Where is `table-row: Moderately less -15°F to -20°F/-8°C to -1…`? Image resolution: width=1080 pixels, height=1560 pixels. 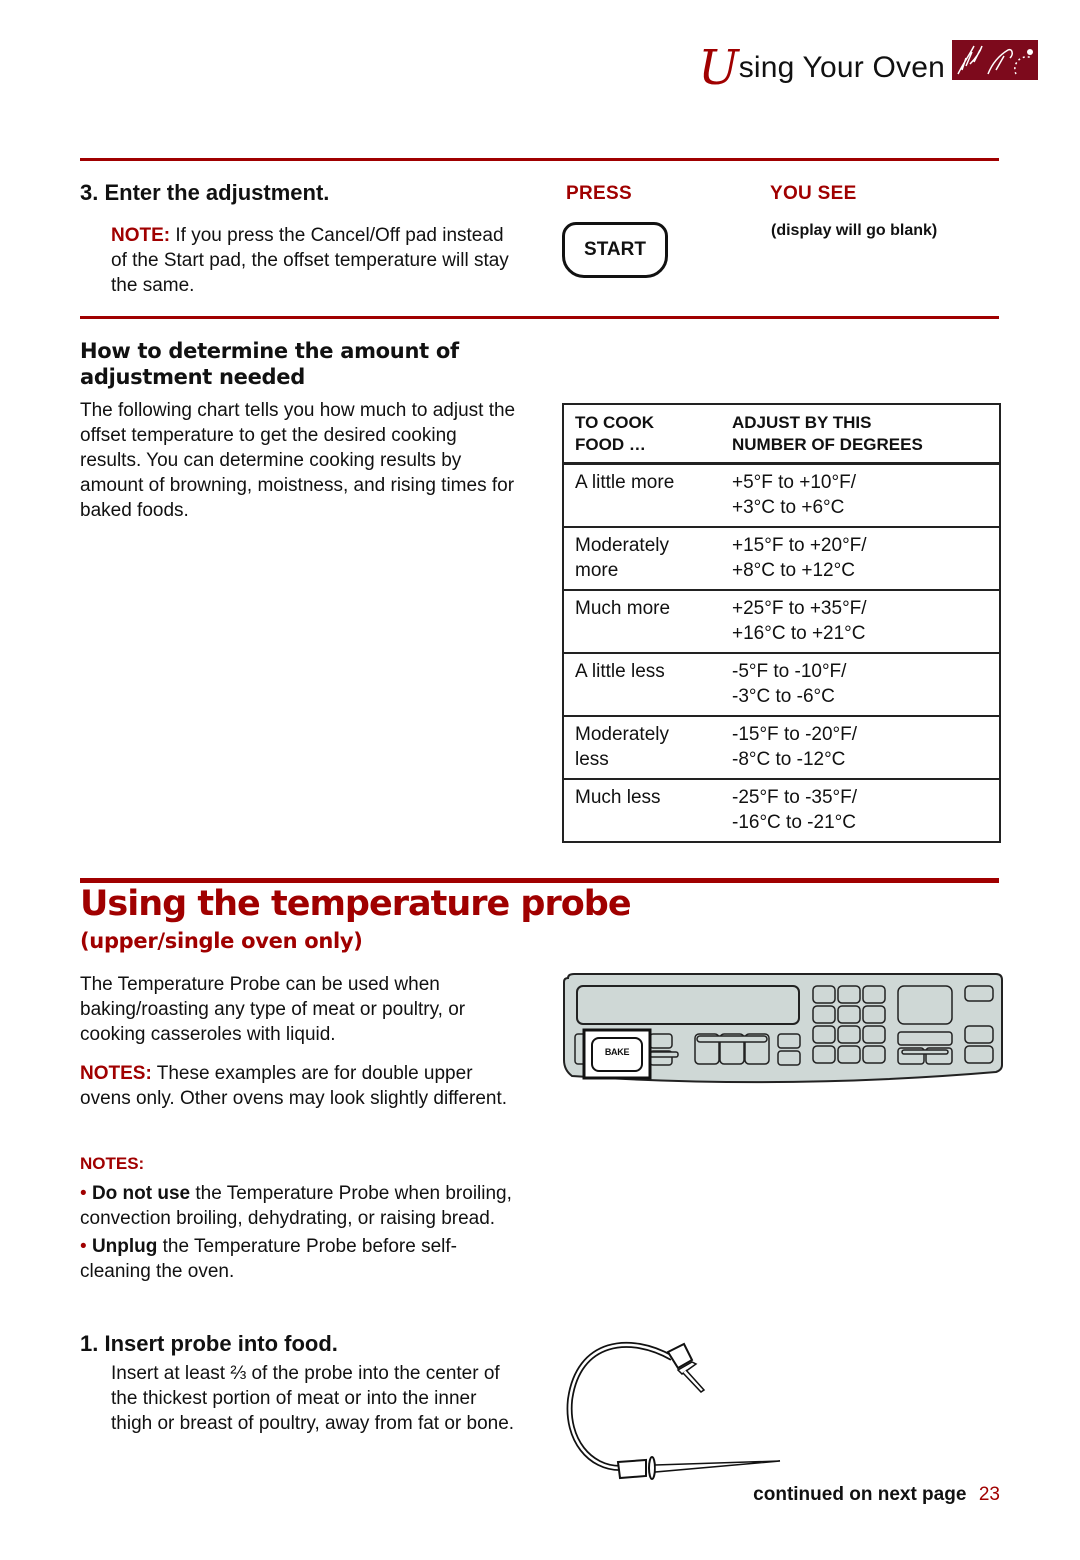
table-row: Moderately less -15°F to -20°F/-8°C to -1… is located at coordinates (781, 748).